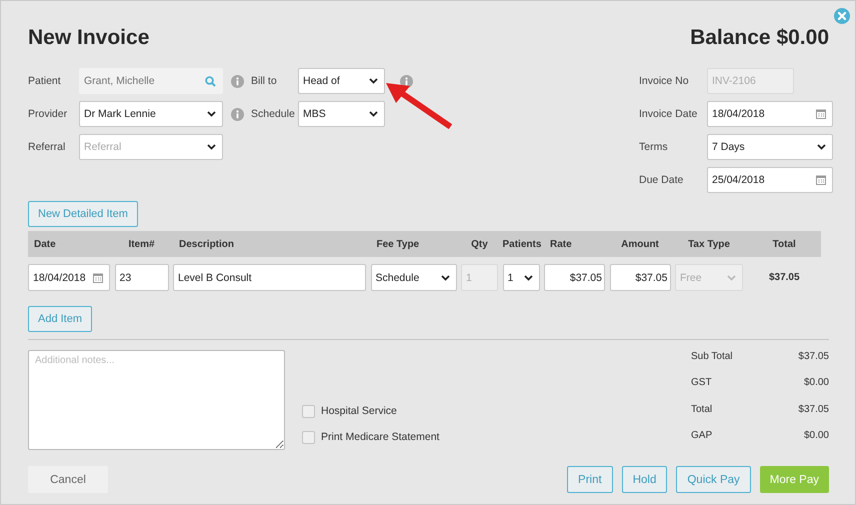  I want to click on column-header: Fee Type, so click(398, 244).